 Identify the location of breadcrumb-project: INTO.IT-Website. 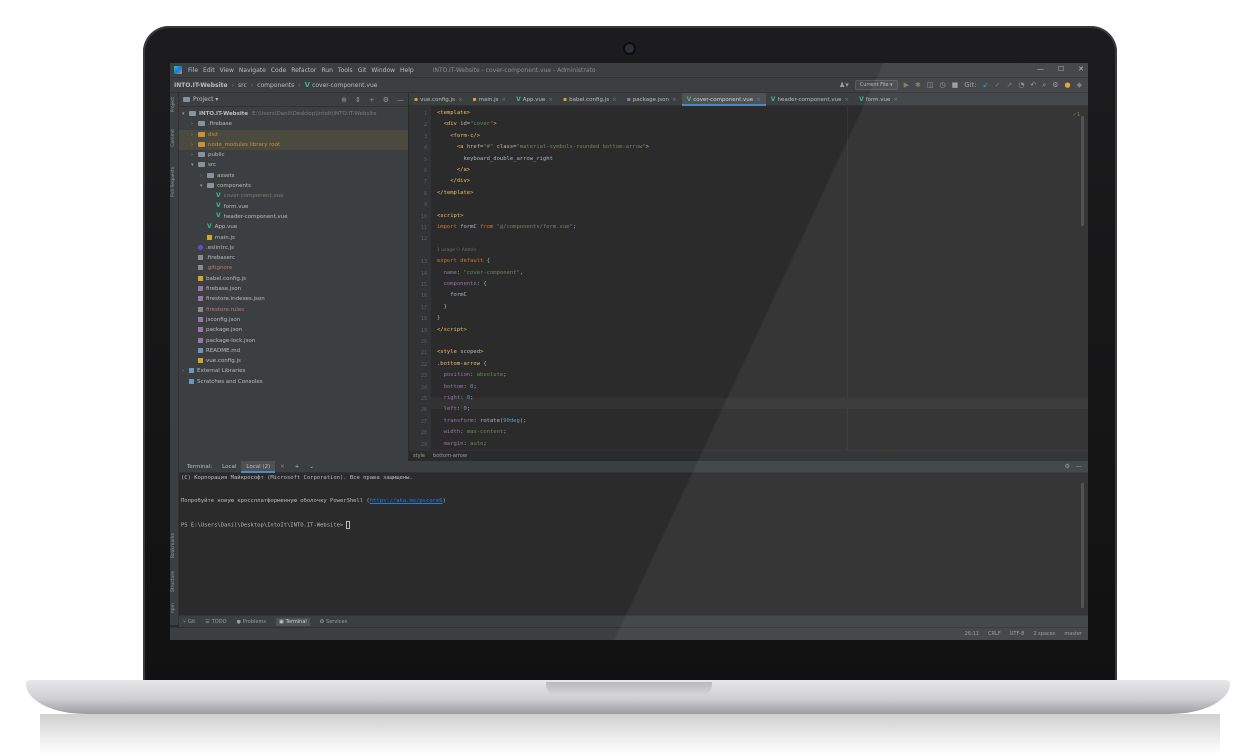
(201, 85).